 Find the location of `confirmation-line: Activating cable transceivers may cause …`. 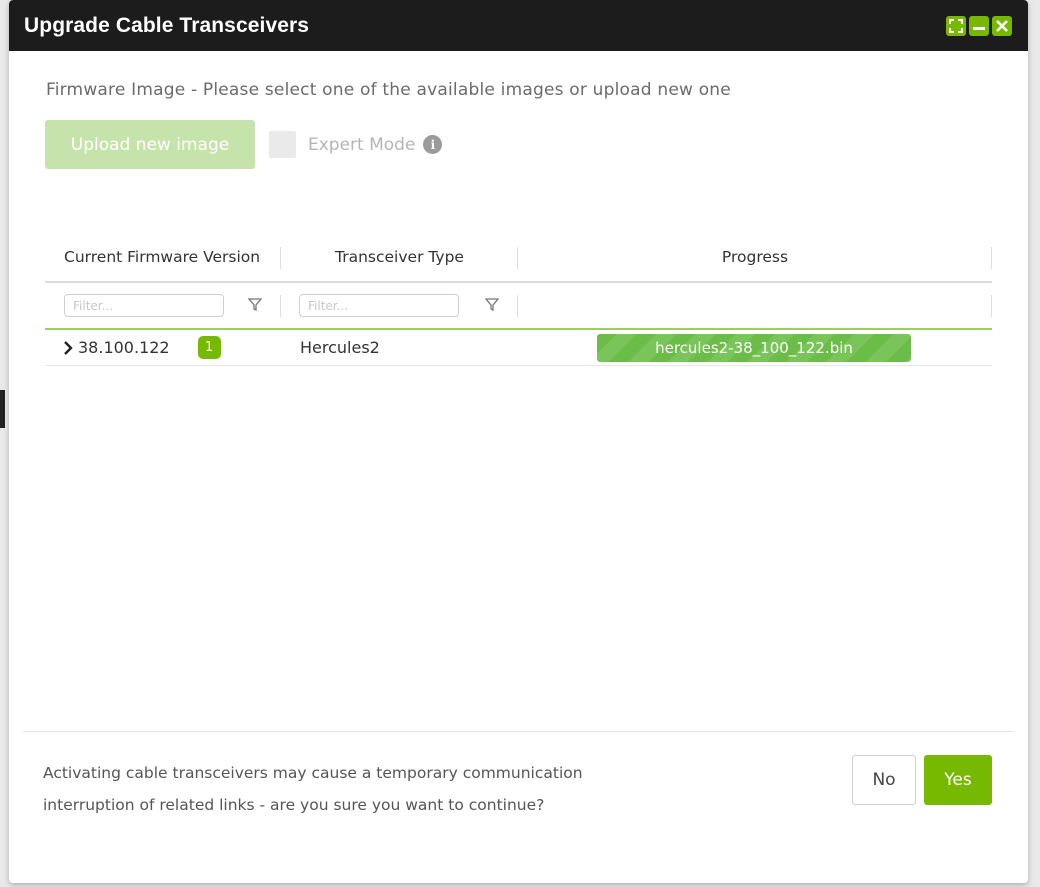

confirmation-line: Activating cable transceivers may cause … is located at coordinates (313, 773).